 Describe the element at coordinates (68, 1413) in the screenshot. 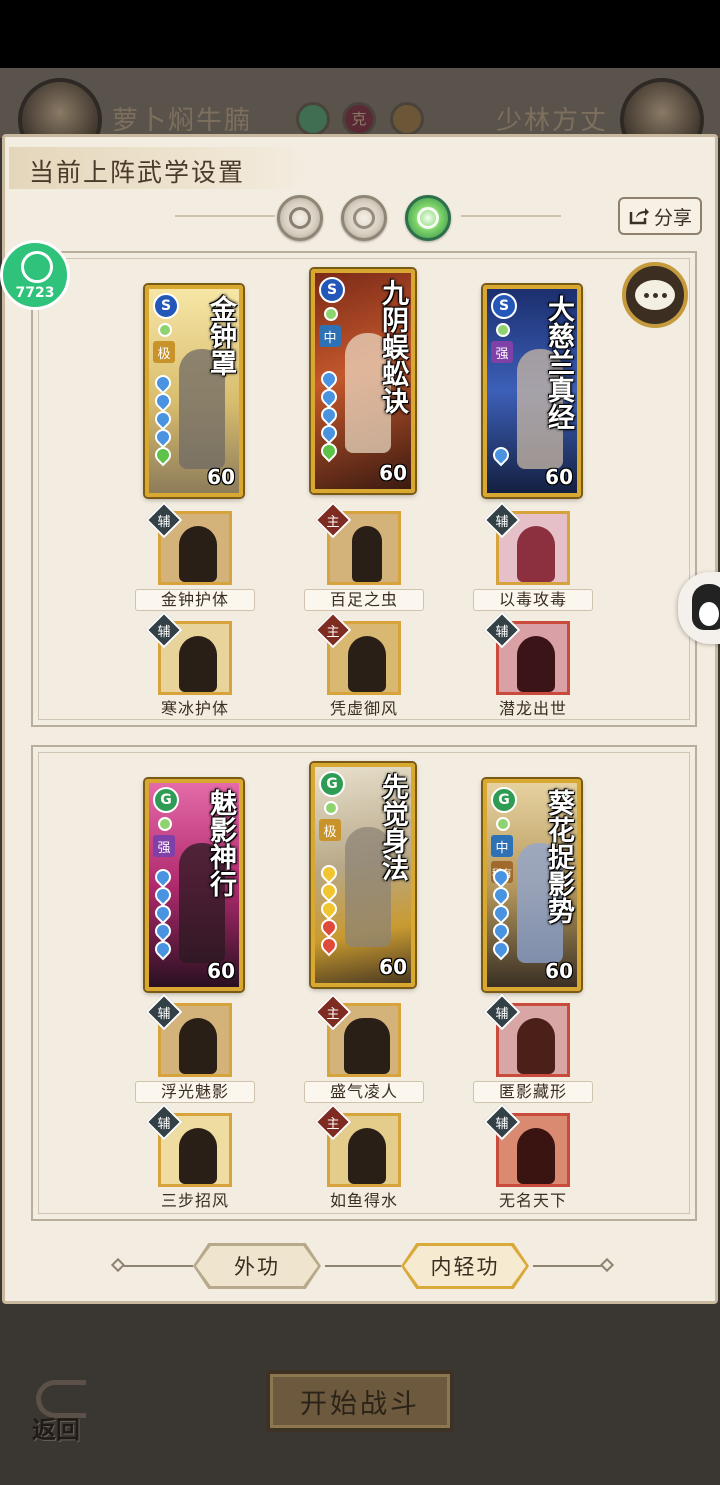

I see `back-button: 返回` at that location.